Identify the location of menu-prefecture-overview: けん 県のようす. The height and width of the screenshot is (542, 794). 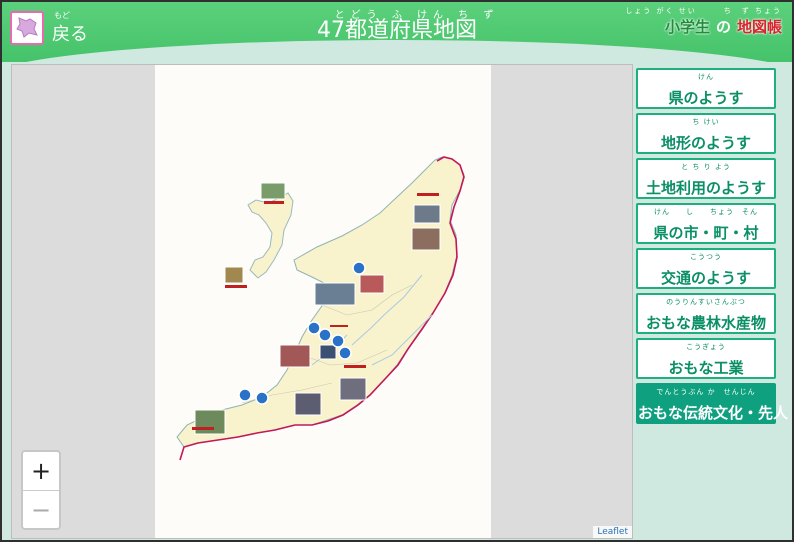
(706, 88).